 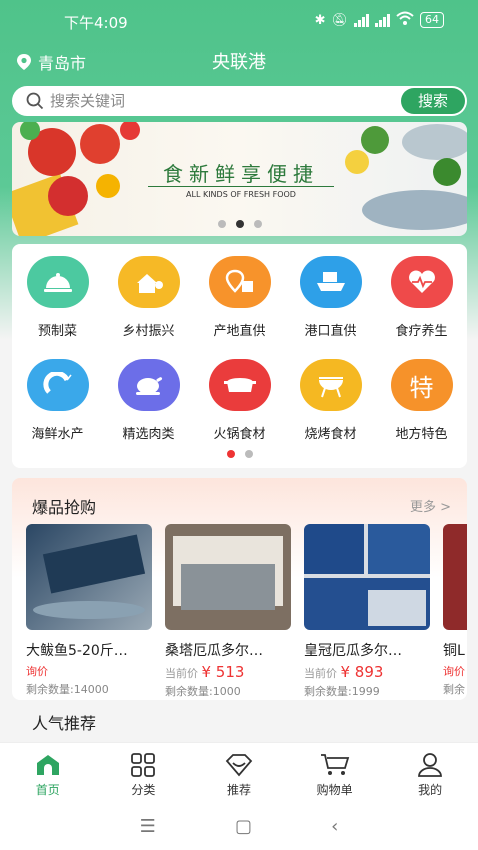 I want to click on search-icon, so click(x=35, y=101).